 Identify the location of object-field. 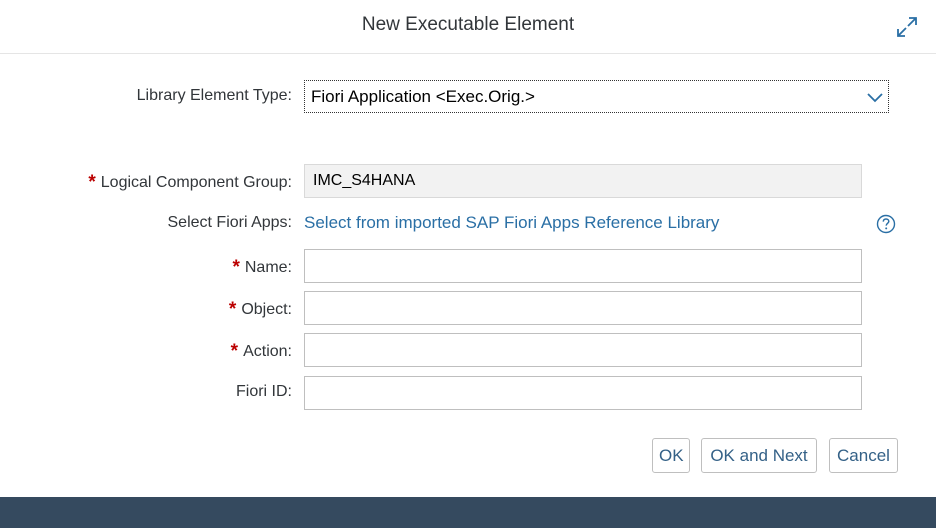
(583, 308).